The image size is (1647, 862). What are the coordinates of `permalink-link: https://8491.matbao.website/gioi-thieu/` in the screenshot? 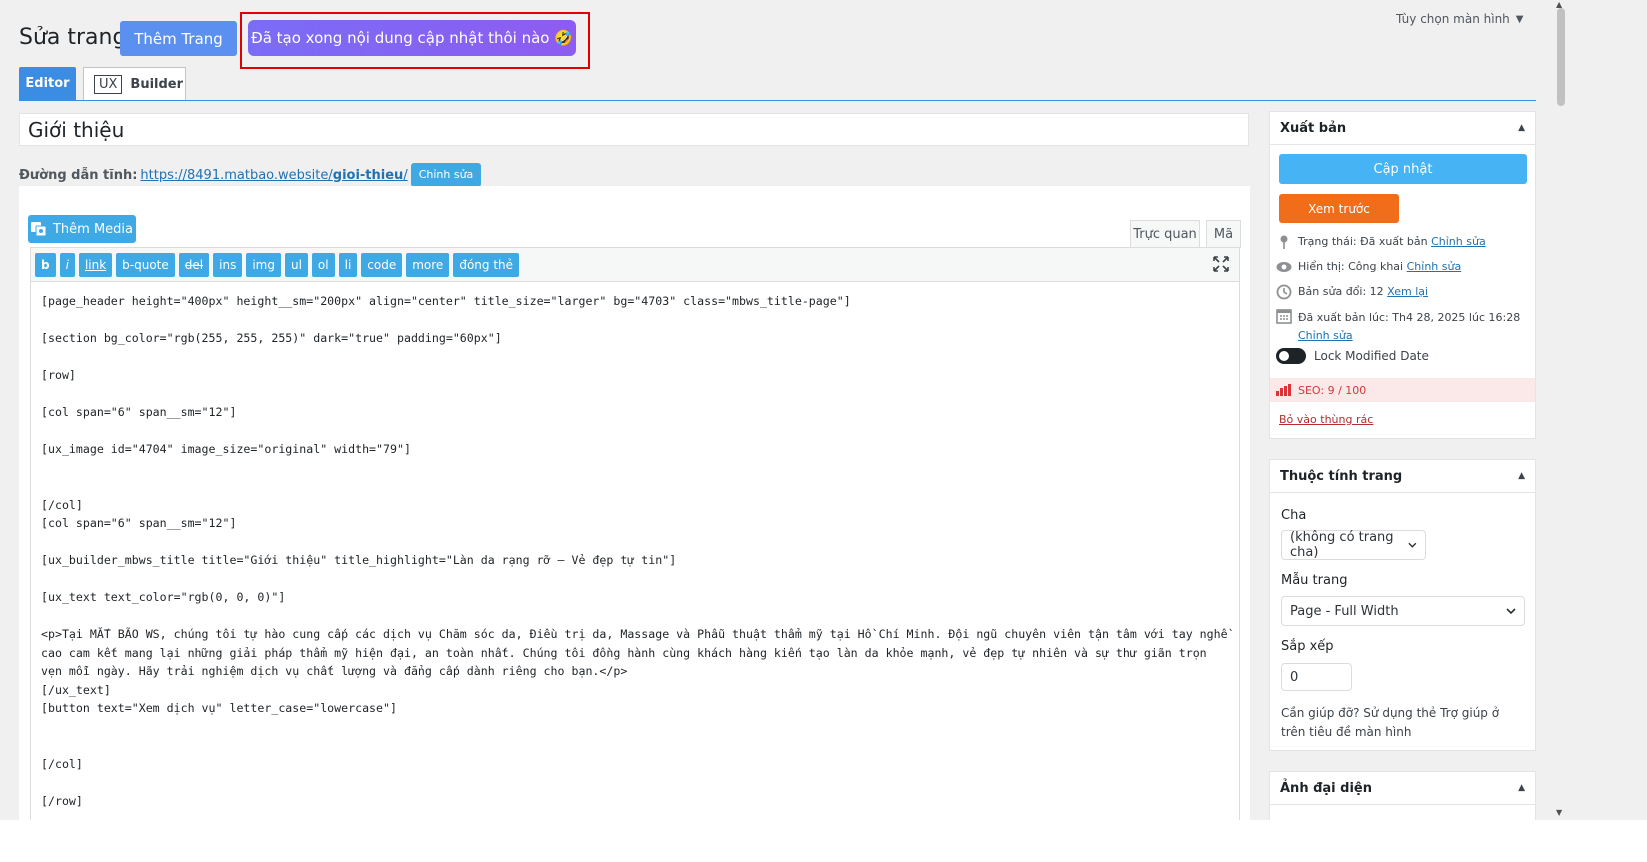 It's located at (273, 175).